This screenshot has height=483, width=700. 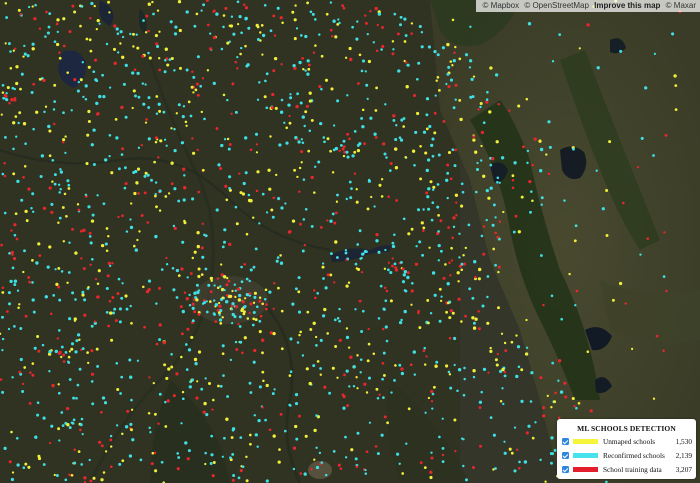 I want to click on mapbox-attribution-link: © Mapbox, so click(x=501, y=5).